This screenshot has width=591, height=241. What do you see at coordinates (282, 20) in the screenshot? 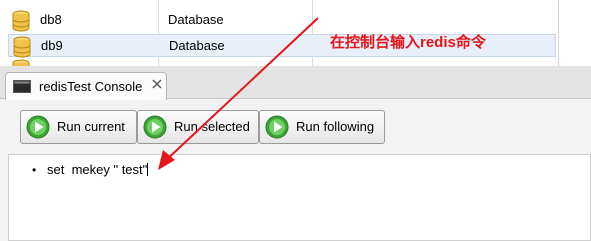
I see `database-row-db8: db8 Database` at bounding box center [282, 20].